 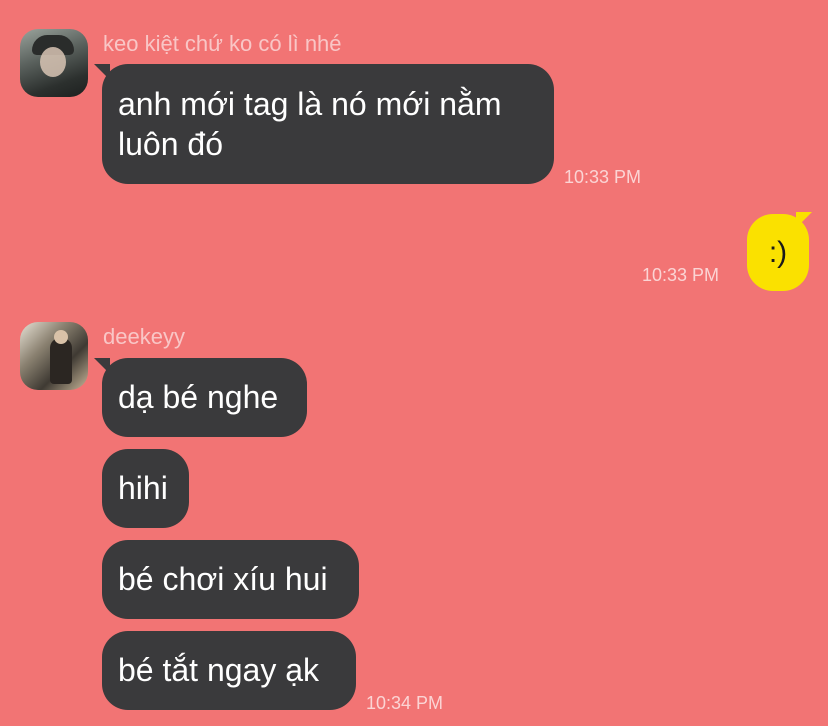 I want to click on avatar-deekeyy, so click(x=54, y=356).